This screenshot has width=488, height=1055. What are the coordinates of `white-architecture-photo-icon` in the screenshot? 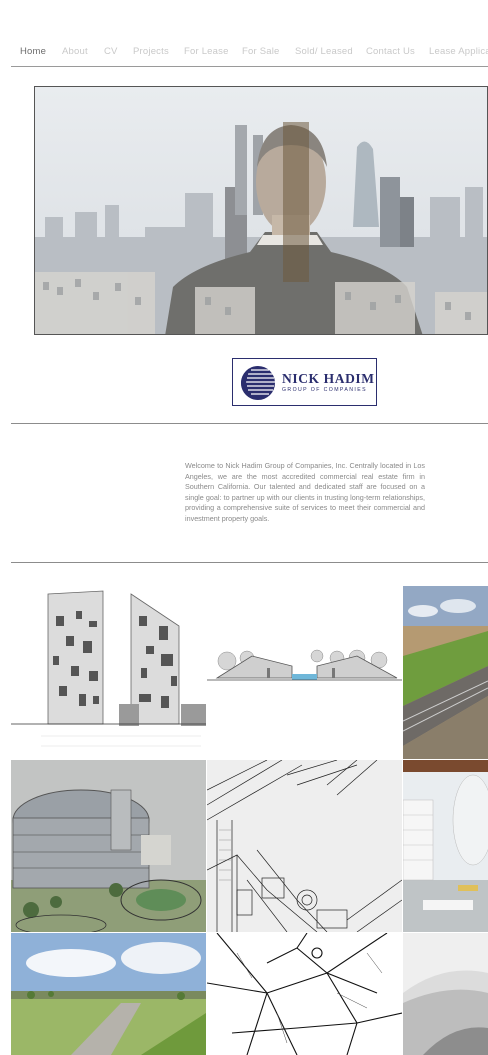 It's located at (445, 994).